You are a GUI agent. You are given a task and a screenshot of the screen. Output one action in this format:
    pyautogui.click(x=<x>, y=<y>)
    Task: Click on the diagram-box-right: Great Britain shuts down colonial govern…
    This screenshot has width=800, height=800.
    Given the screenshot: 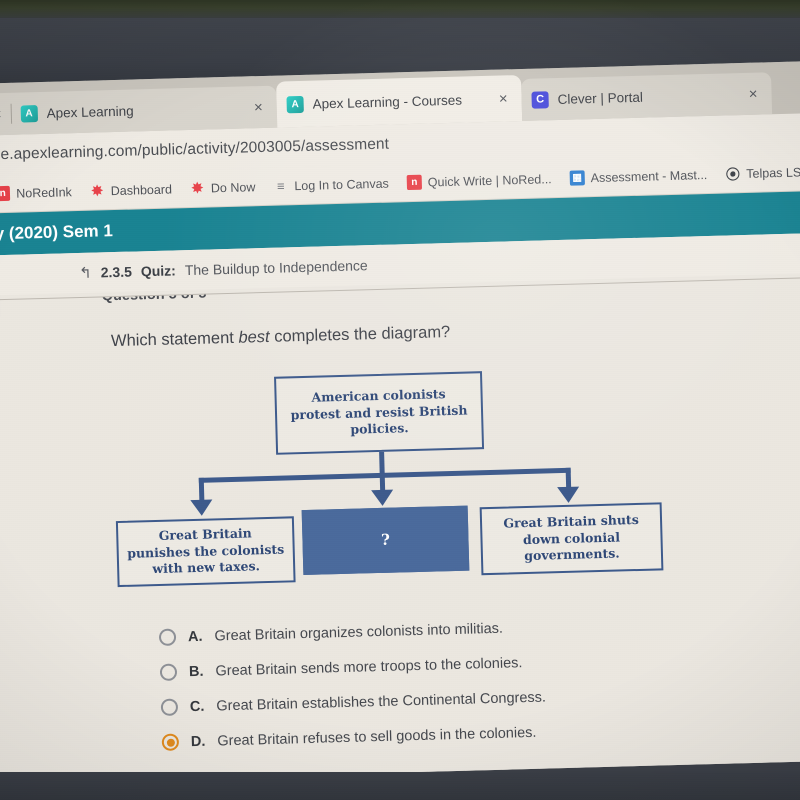 What is the action you would take?
    pyautogui.click(x=571, y=539)
    